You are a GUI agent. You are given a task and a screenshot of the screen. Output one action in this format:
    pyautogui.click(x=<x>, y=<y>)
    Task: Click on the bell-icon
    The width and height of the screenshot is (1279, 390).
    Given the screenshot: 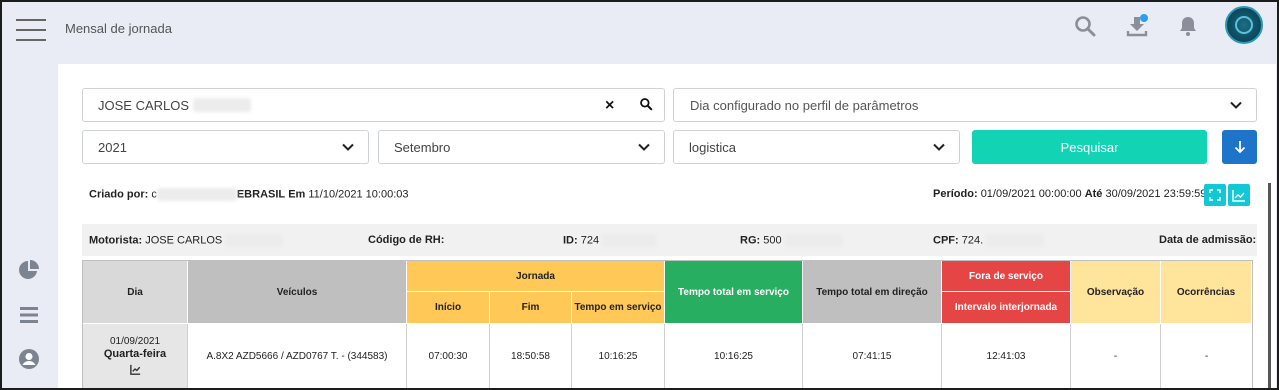 What is the action you would take?
    pyautogui.click(x=1189, y=27)
    